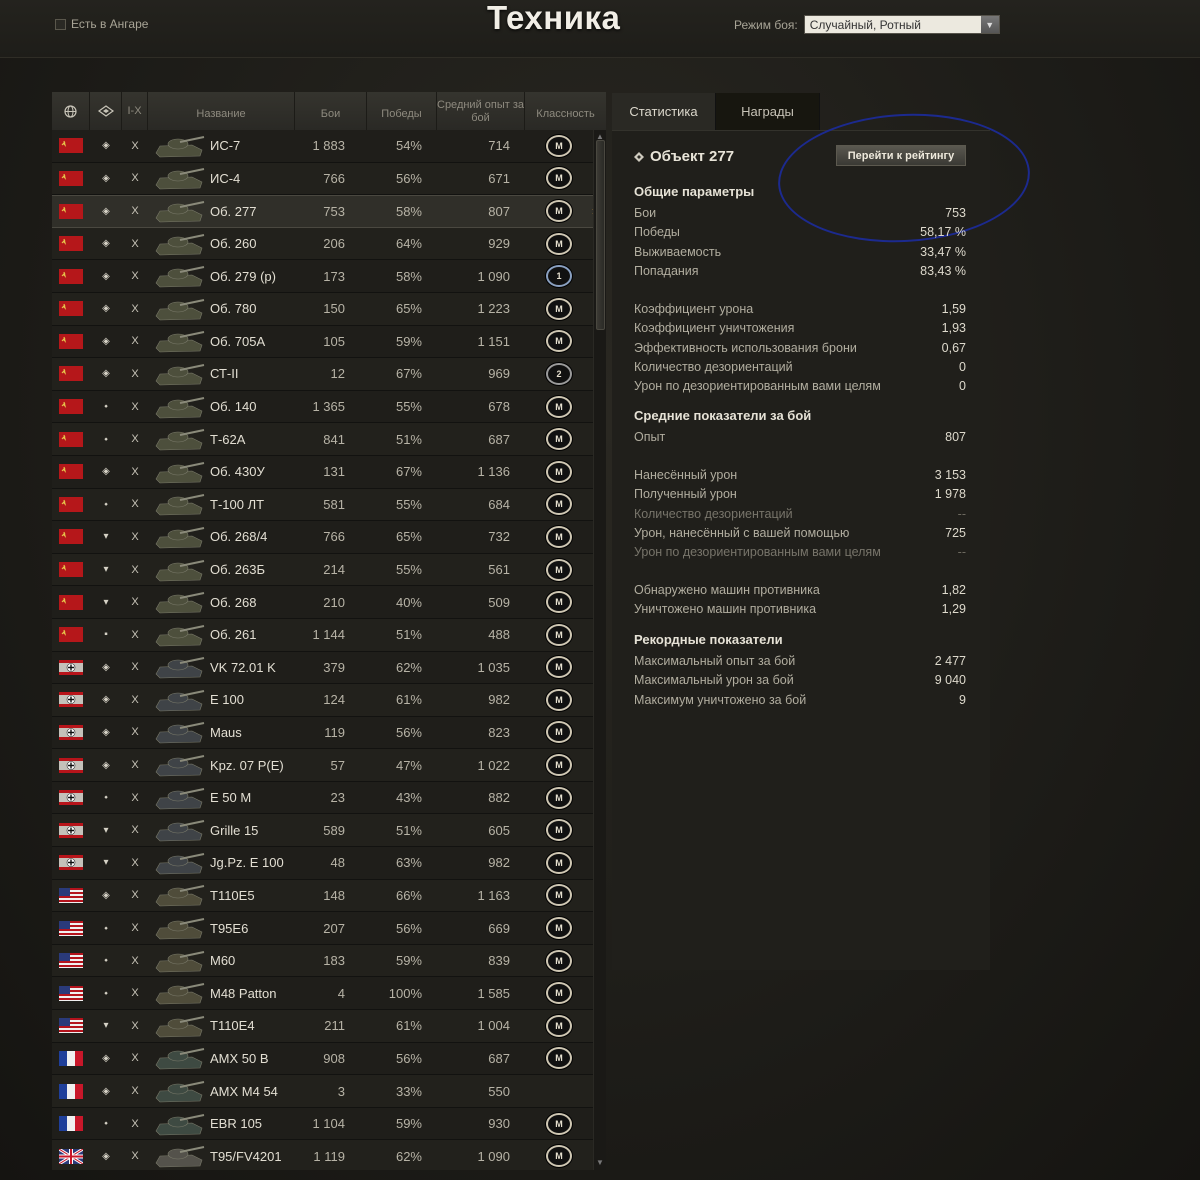  I want to click on section-general-title: Общие параметры, so click(694, 191).